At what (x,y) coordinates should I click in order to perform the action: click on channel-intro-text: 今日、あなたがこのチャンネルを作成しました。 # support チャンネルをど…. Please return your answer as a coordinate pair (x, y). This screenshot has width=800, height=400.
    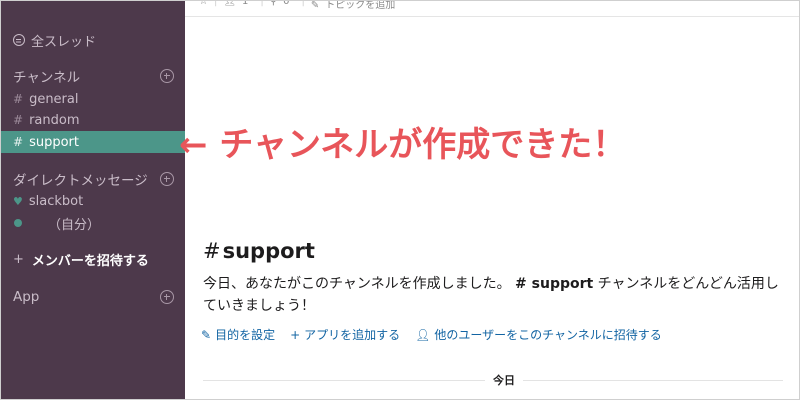
    Looking at the image, I should click on (493, 295).